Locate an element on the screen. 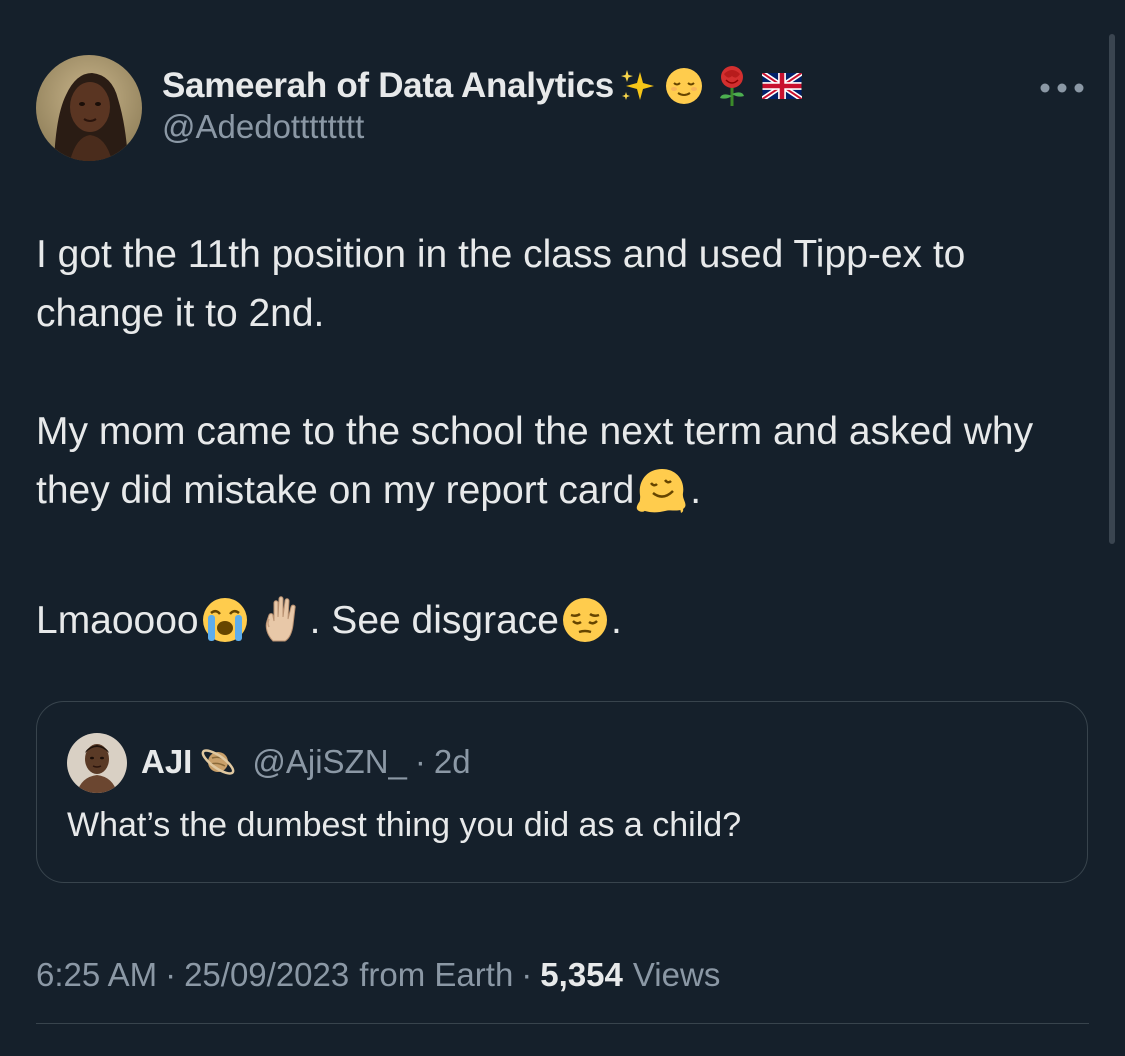 Image resolution: width=1125 pixels, height=1056 pixels. tweet-paragraph-3-text: Lmaoooo is located at coordinates (117, 620).